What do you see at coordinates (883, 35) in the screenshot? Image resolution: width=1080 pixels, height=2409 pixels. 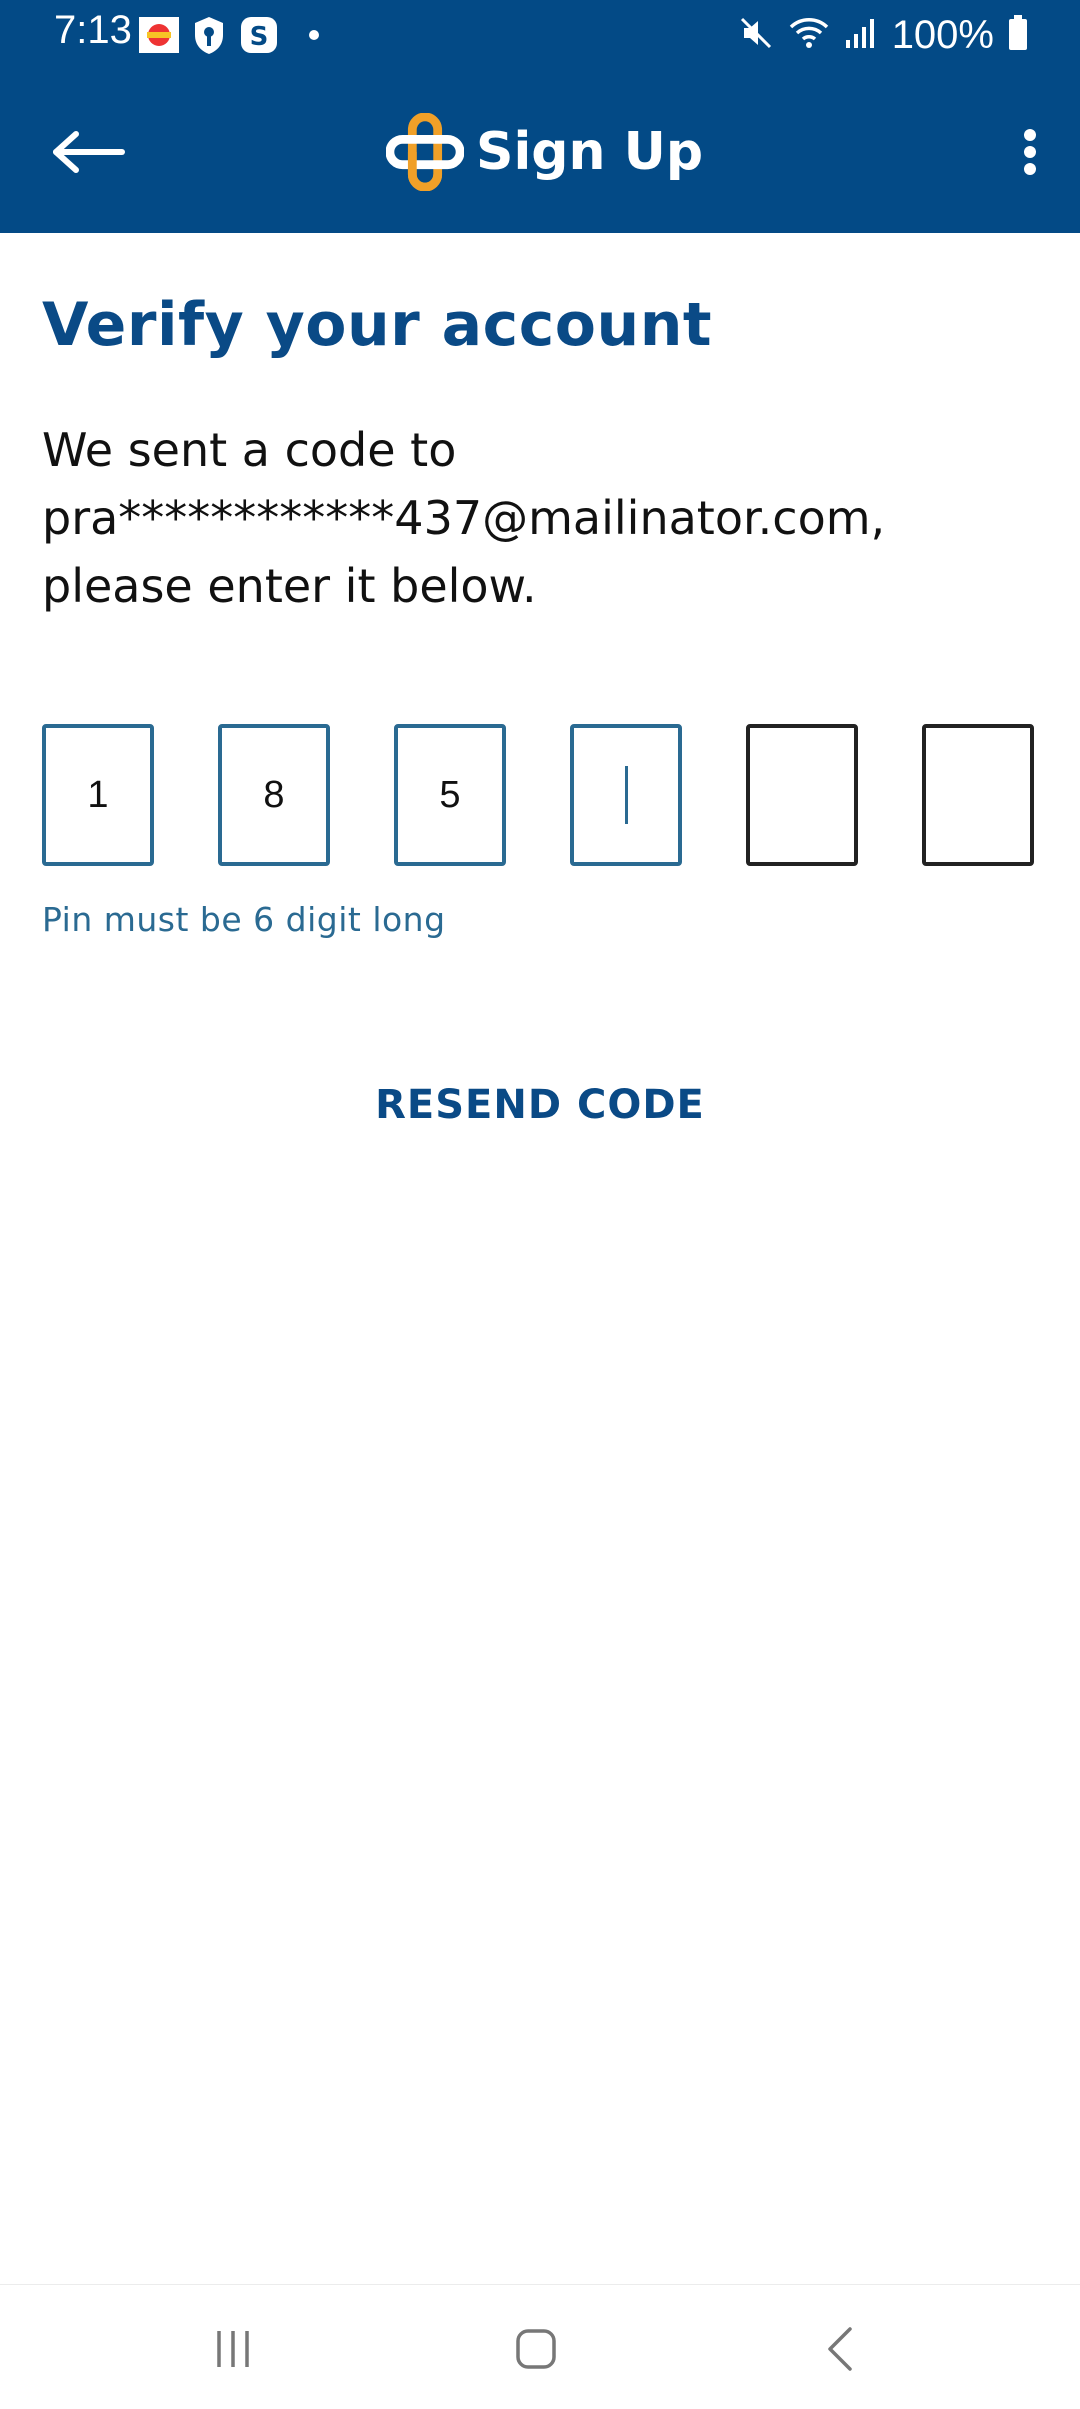 I see `system-status-icons: 100%` at bounding box center [883, 35].